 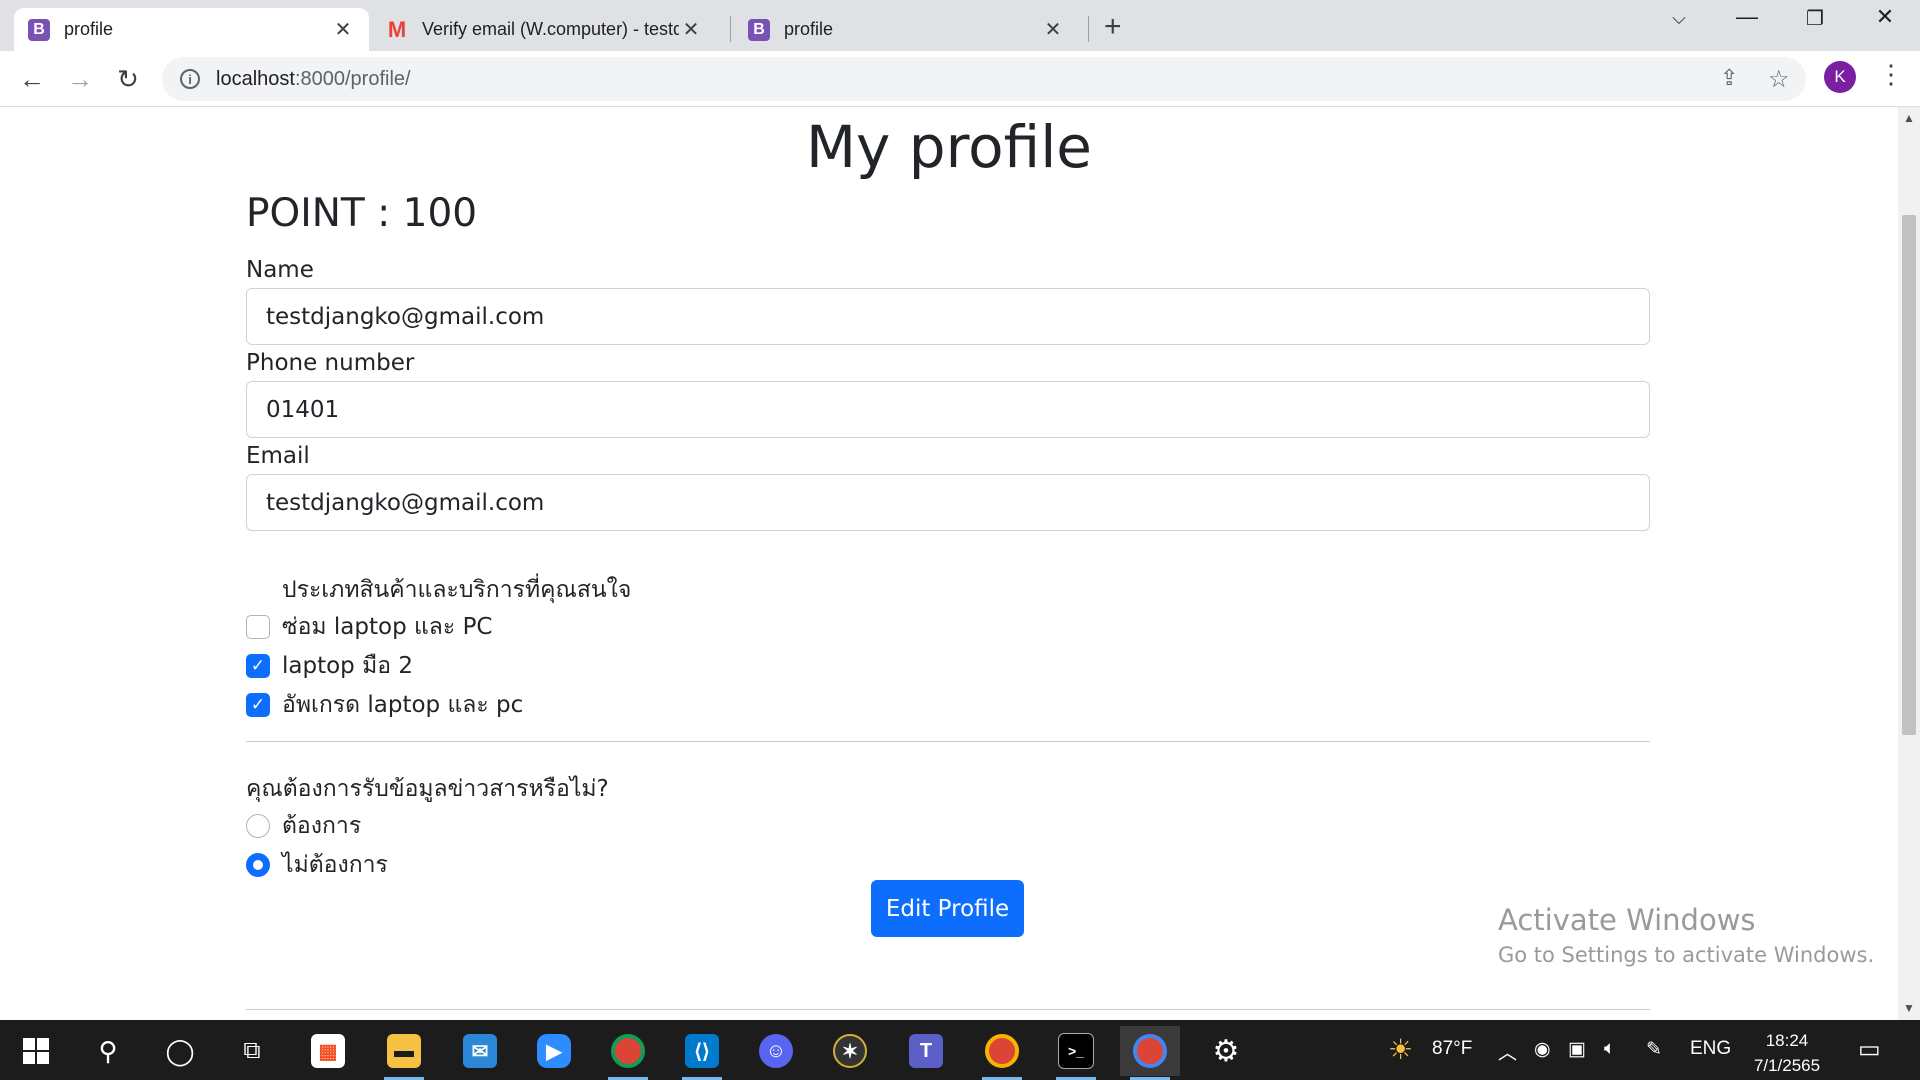 What do you see at coordinates (1113, 27) in the screenshot?
I see `new-tab-icon: +` at bounding box center [1113, 27].